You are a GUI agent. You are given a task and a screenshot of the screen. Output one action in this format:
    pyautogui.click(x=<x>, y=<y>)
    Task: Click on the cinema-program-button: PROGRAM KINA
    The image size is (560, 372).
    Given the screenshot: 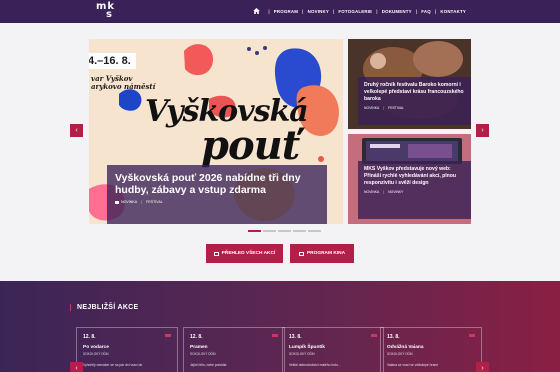 What is the action you would take?
    pyautogui.click(x=322, y=253)
    